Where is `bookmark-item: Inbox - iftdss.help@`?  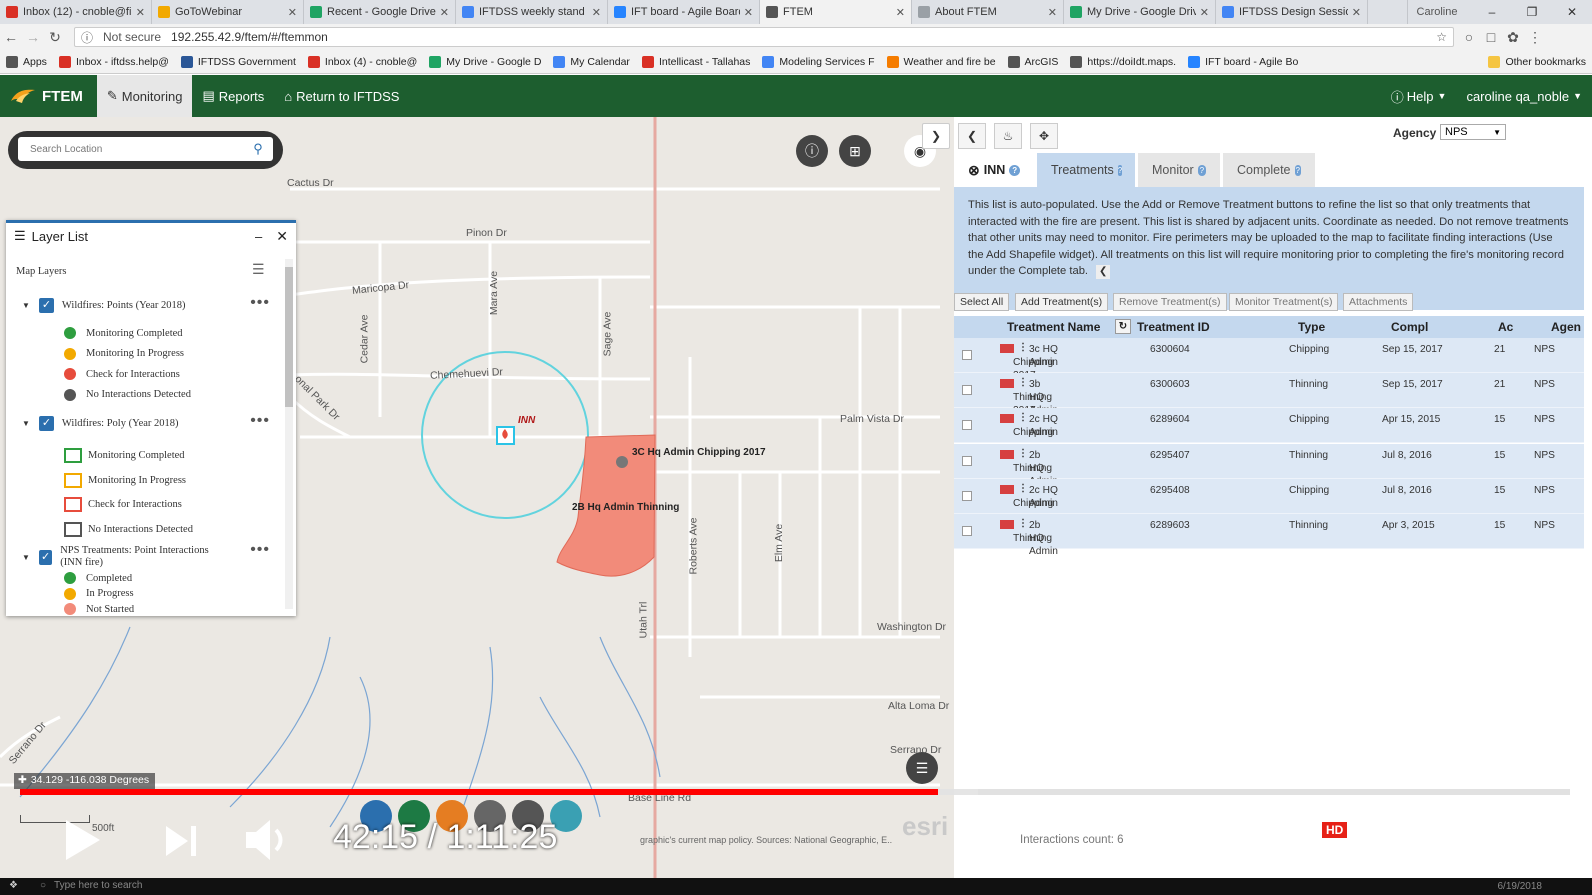 bookmark-item: Inbox - iftdss.help@ is located at coordinates (114, 61).